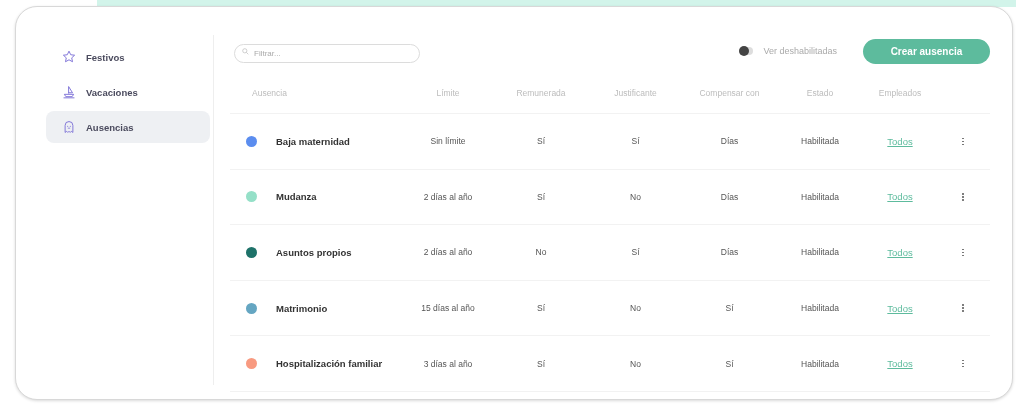 This screenshot has width=1016, height=408. Describe the element at coordinates (448, 93) in the screenshot. I see `column-header: Límite` at that location.